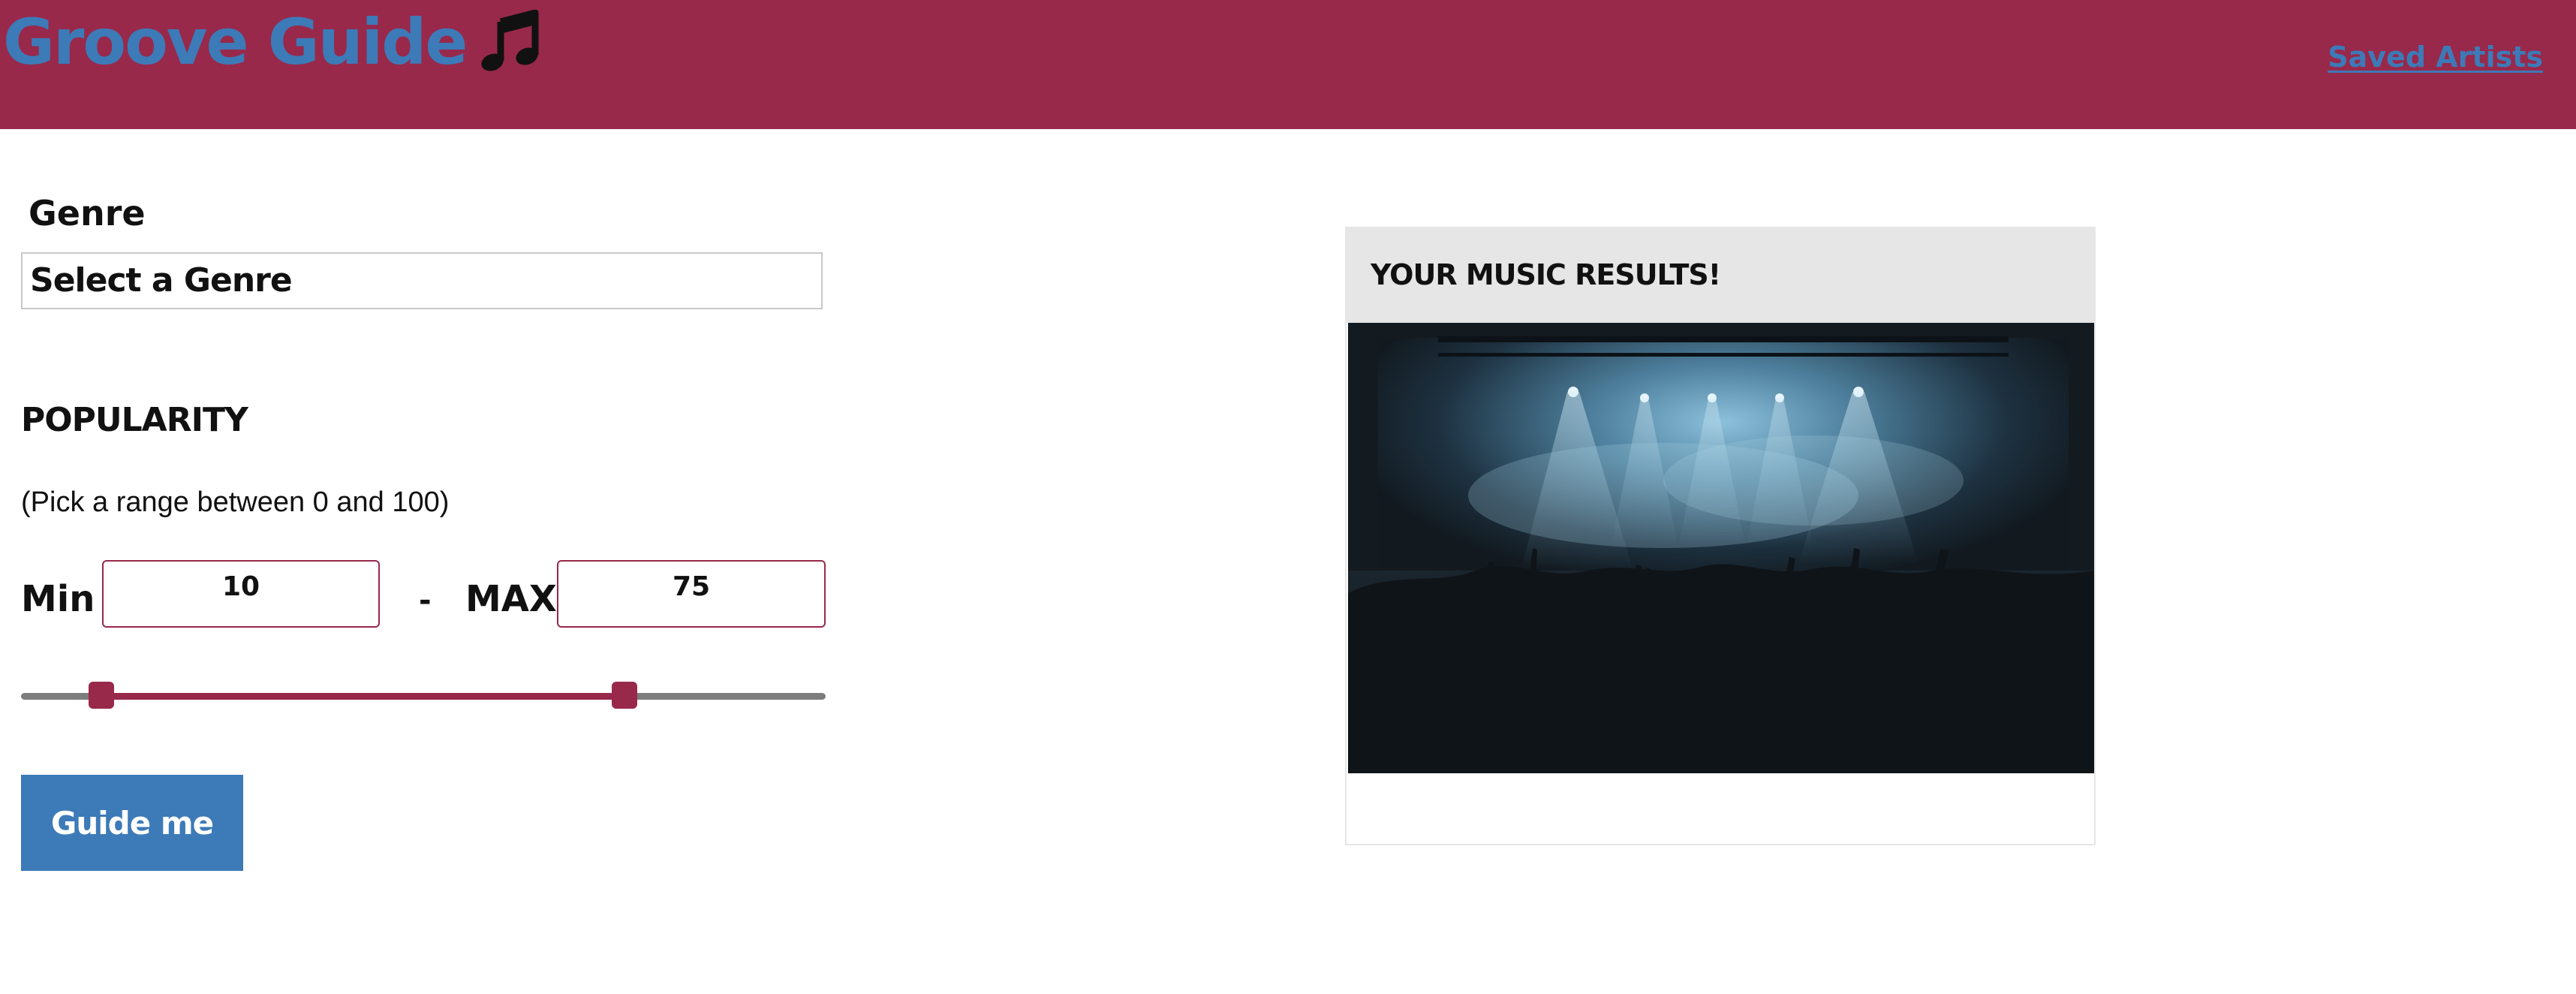 Image resolution: width=2576 pixels, height=994 pixels. What do you see at coordinates (1546, 274) in the screenshot?
I see `results-title: YOUR MUSIC RESULTS!` at bounding box center [1546, 274].